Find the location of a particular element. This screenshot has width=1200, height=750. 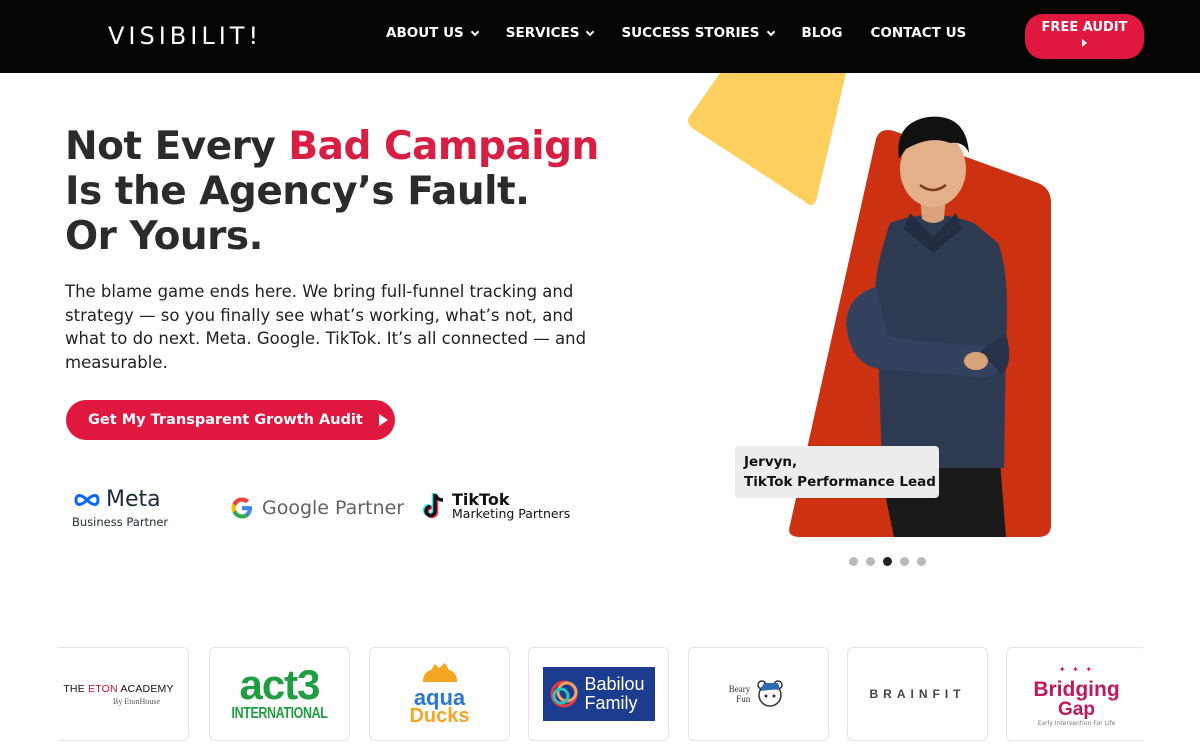

google-partner-label: Google Partner is located at coordinates (333, 508).